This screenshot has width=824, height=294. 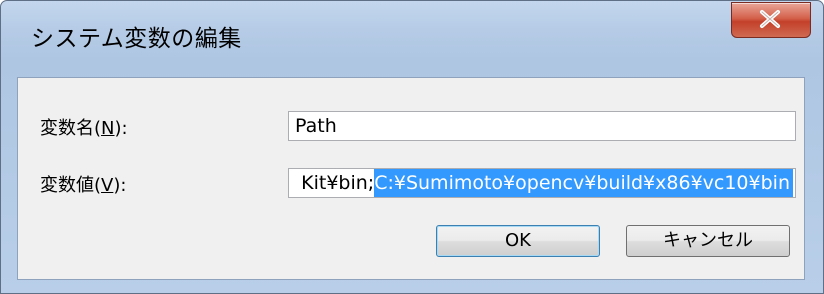 What do you see at coordinates (316, 126) in the screenshot?
I see `variable-name-value: Path` at bounding box center [316, 126].